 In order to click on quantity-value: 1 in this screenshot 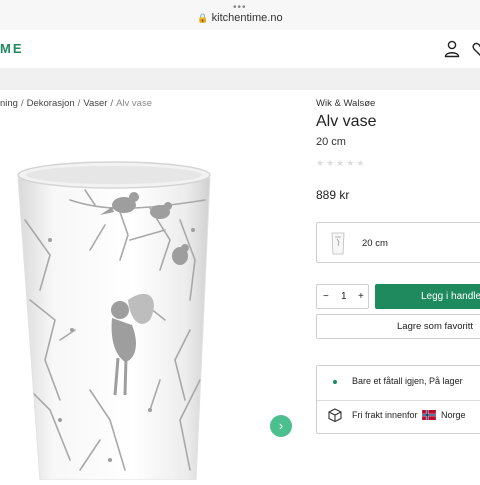, I will do `click(344, 296)`.